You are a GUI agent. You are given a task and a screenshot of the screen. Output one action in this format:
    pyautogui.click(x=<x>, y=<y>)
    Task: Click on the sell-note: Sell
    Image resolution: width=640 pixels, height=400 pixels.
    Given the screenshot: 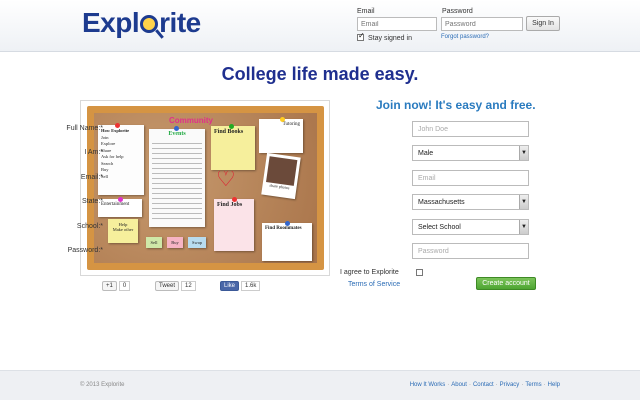 What is the action you would take?
    pyautogui.click(x=154, y=242)
    